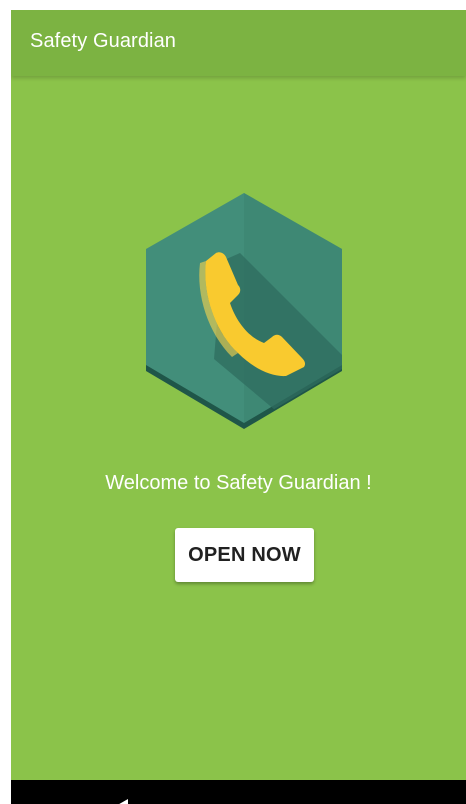 This screenshot has width=466, height=804. Describe the element at coordinates (238, 43) in the screenshot. I see `app-bar: Safety Guardian` at that location.